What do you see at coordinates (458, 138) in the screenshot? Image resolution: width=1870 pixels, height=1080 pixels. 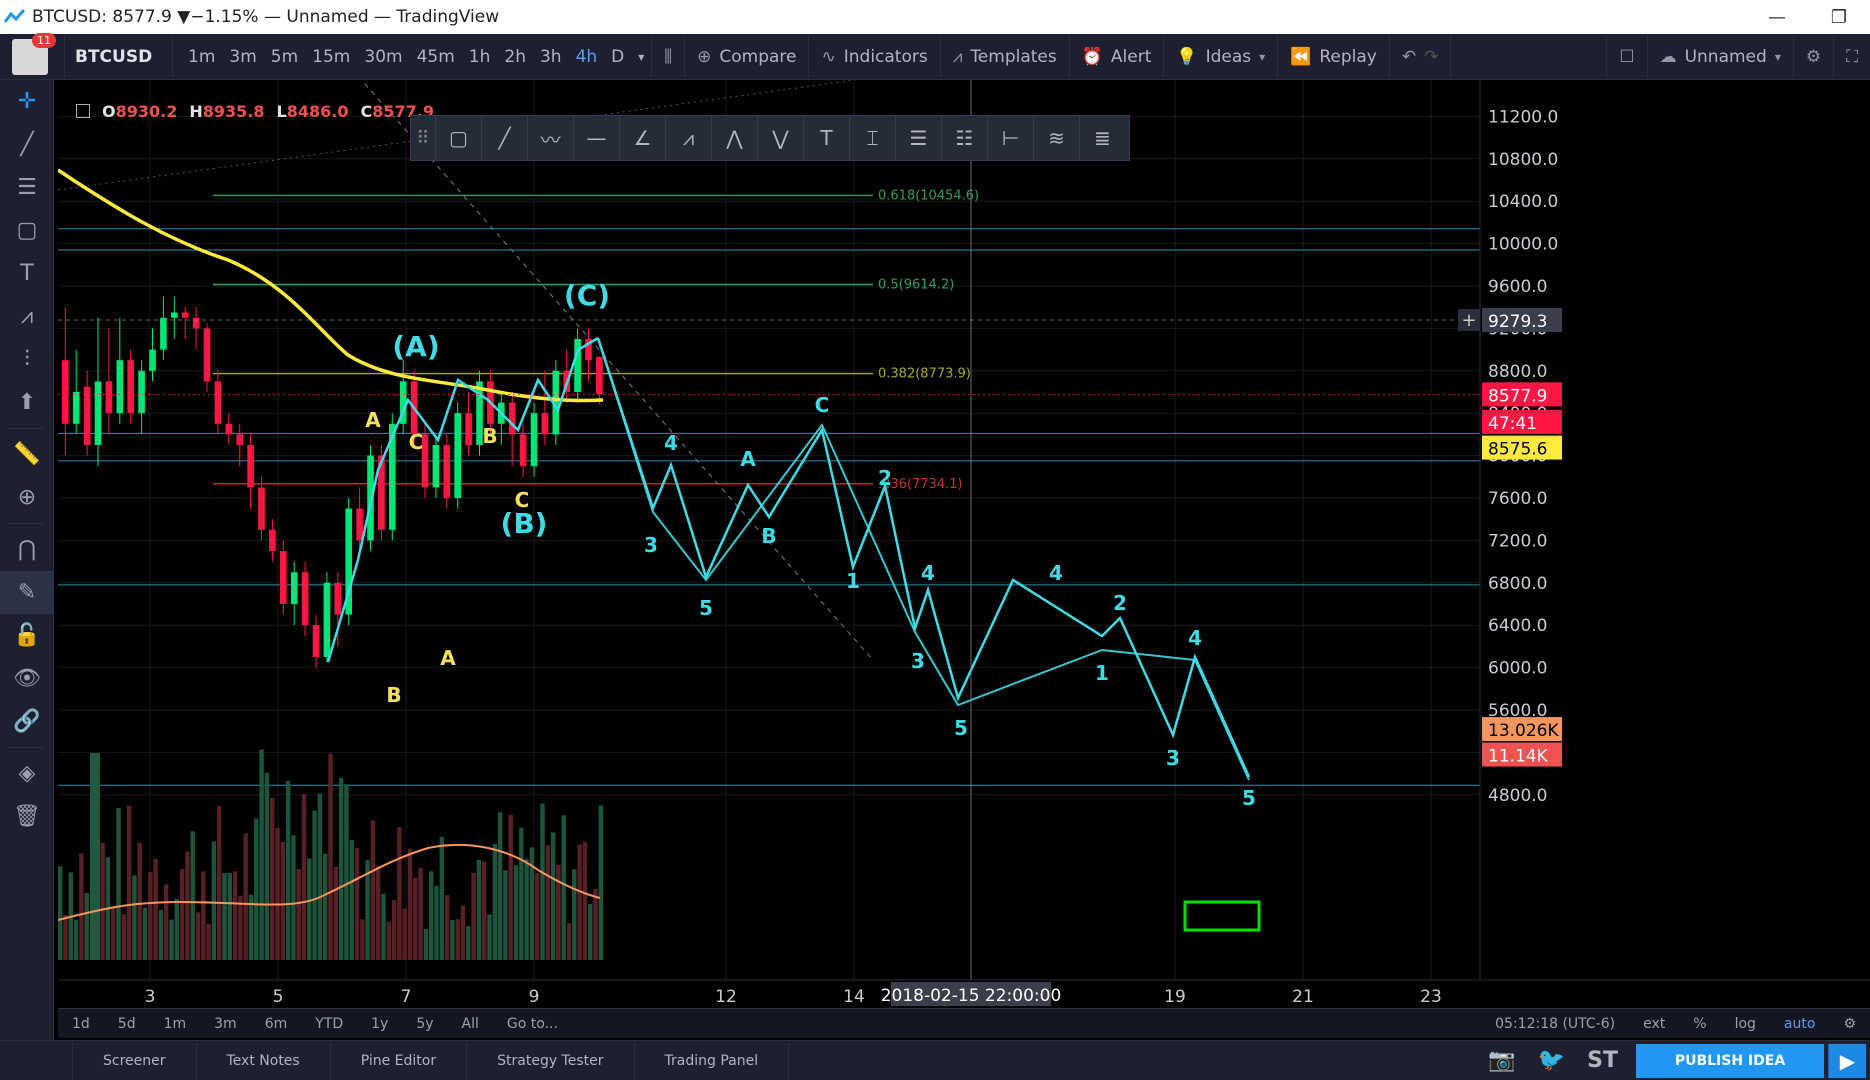 I see `rectangle-icon: ▢` at bounding box center [458, 138].